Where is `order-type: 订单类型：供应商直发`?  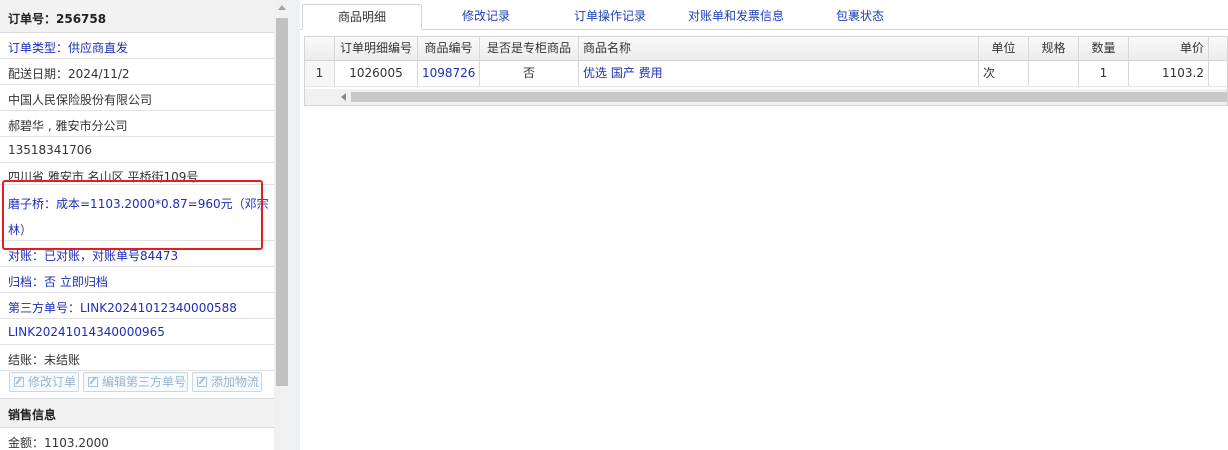
order-type: 订单类型：供应商直发 is located at coordinates (68, 48).